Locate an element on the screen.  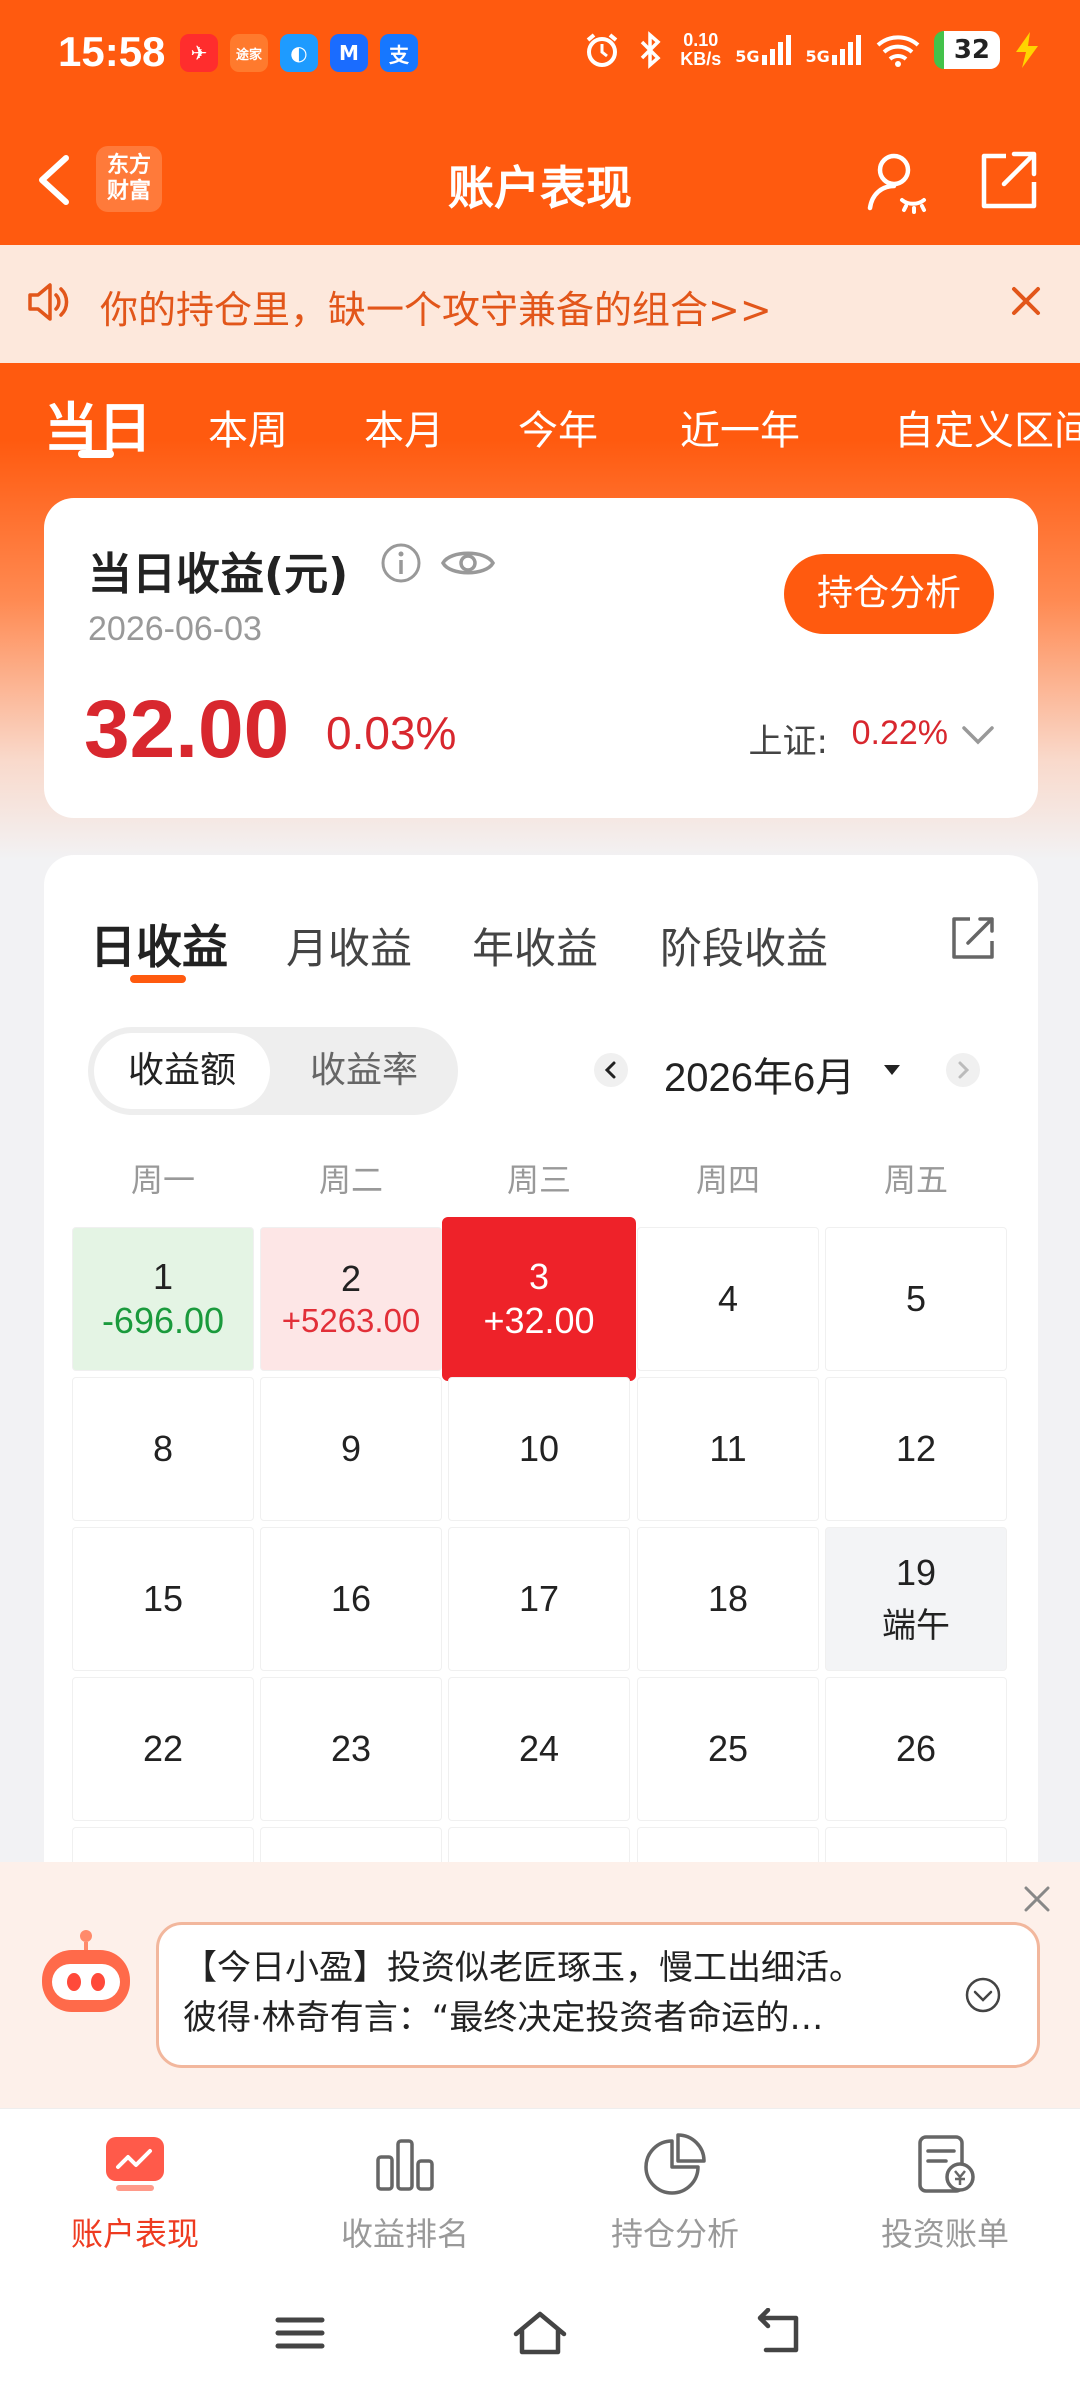
menu-icon is located at coordinates (300, 2333).